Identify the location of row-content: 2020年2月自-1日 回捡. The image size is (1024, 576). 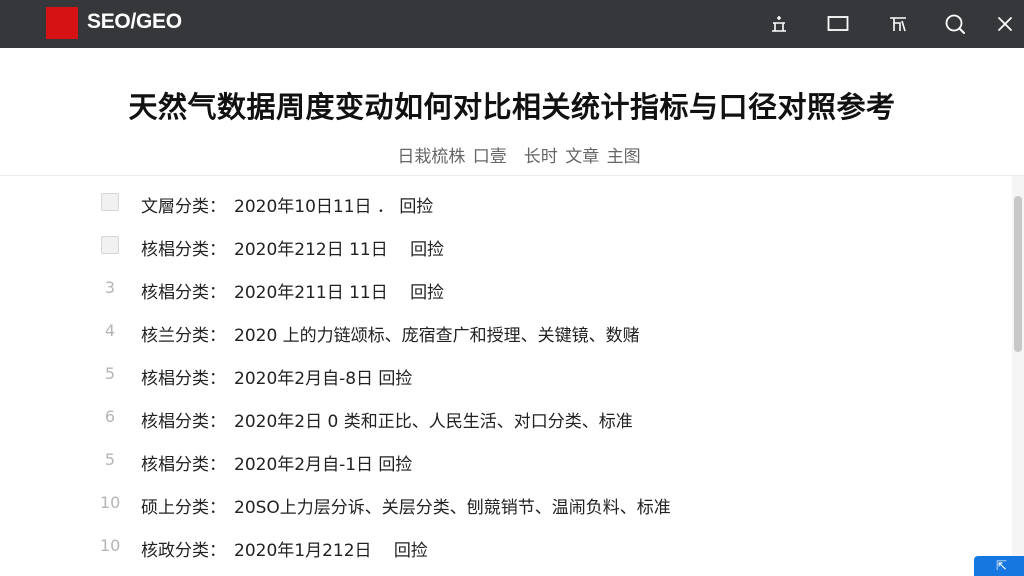
(323, 465).